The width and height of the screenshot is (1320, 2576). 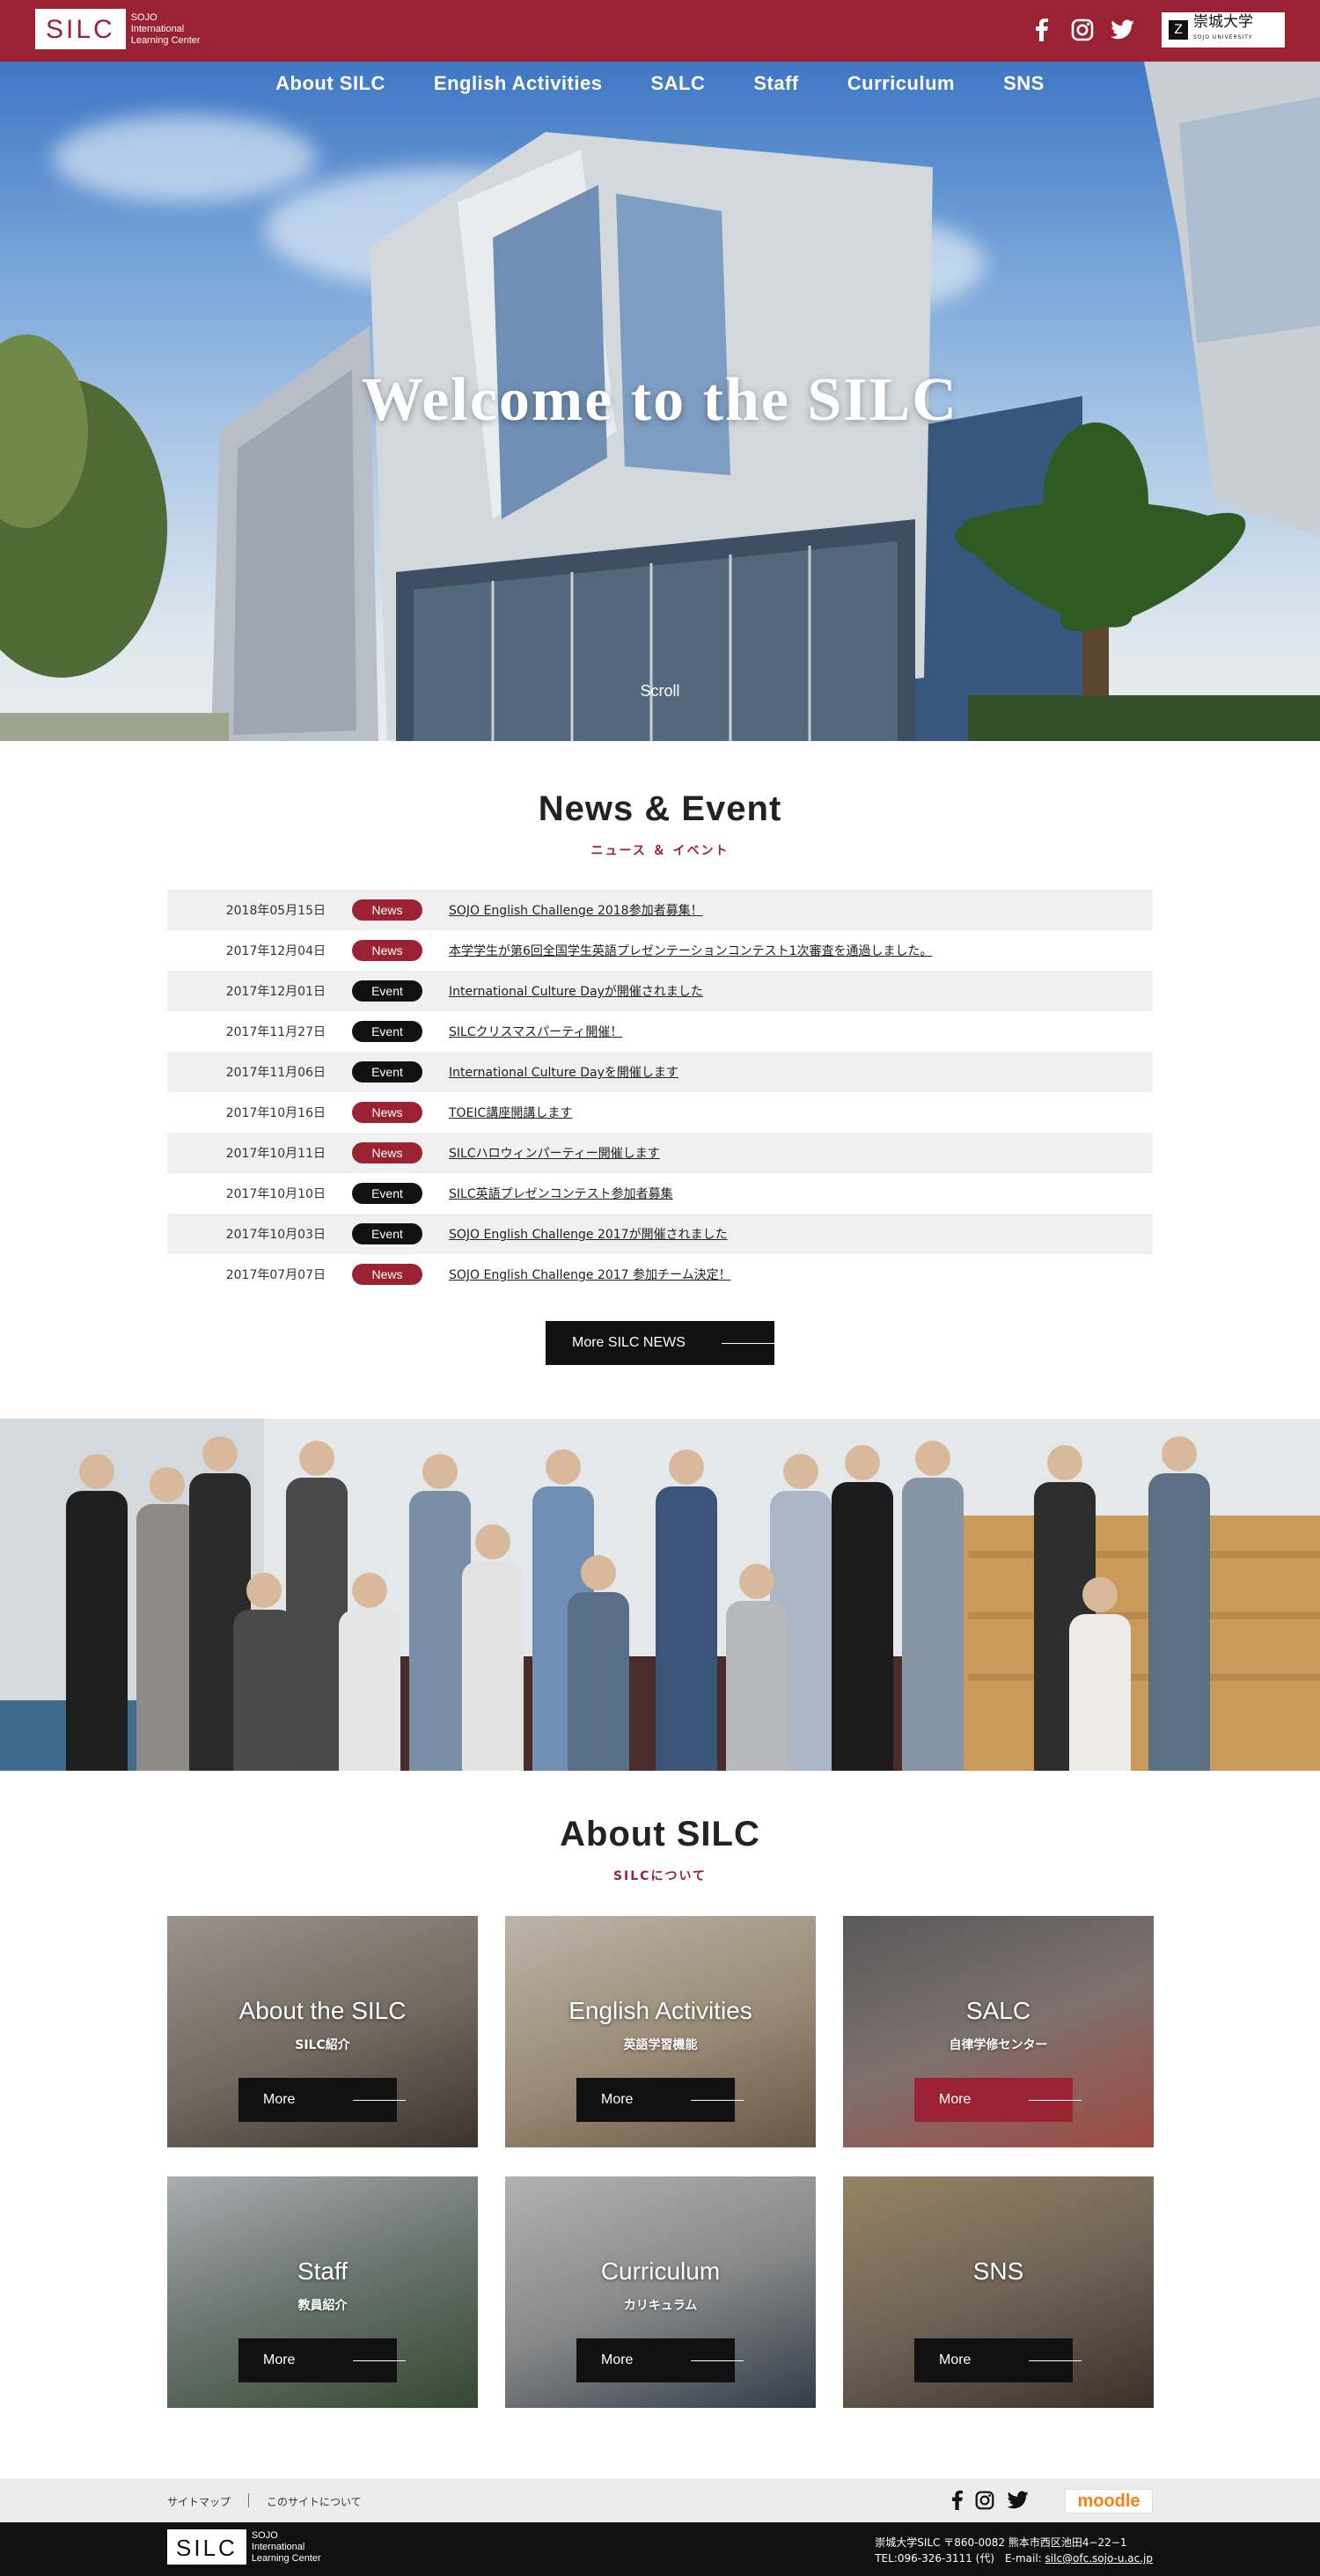 What do you see at coordinates (276, 1032) in the screenshot?
I see `news-date: 2017年11月27日` at bounding box center [276, 1032].